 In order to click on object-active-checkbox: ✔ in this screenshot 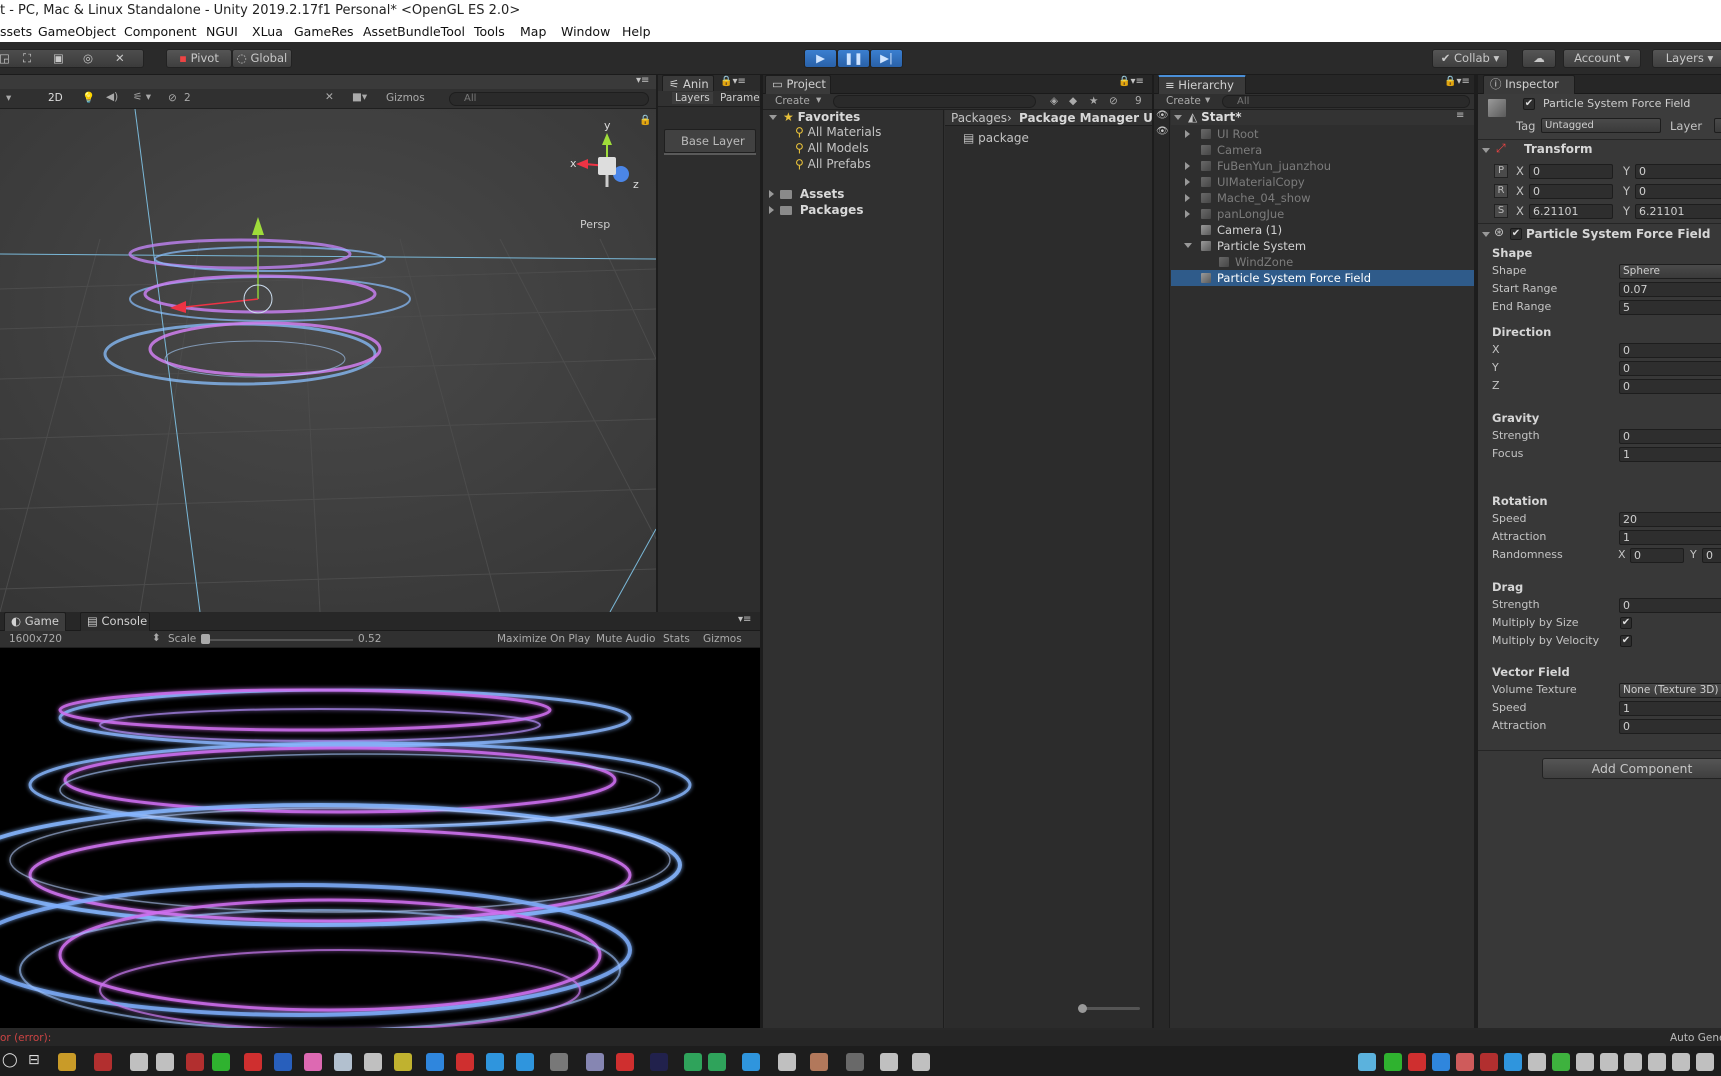, I will do `click(1529, 104)`.